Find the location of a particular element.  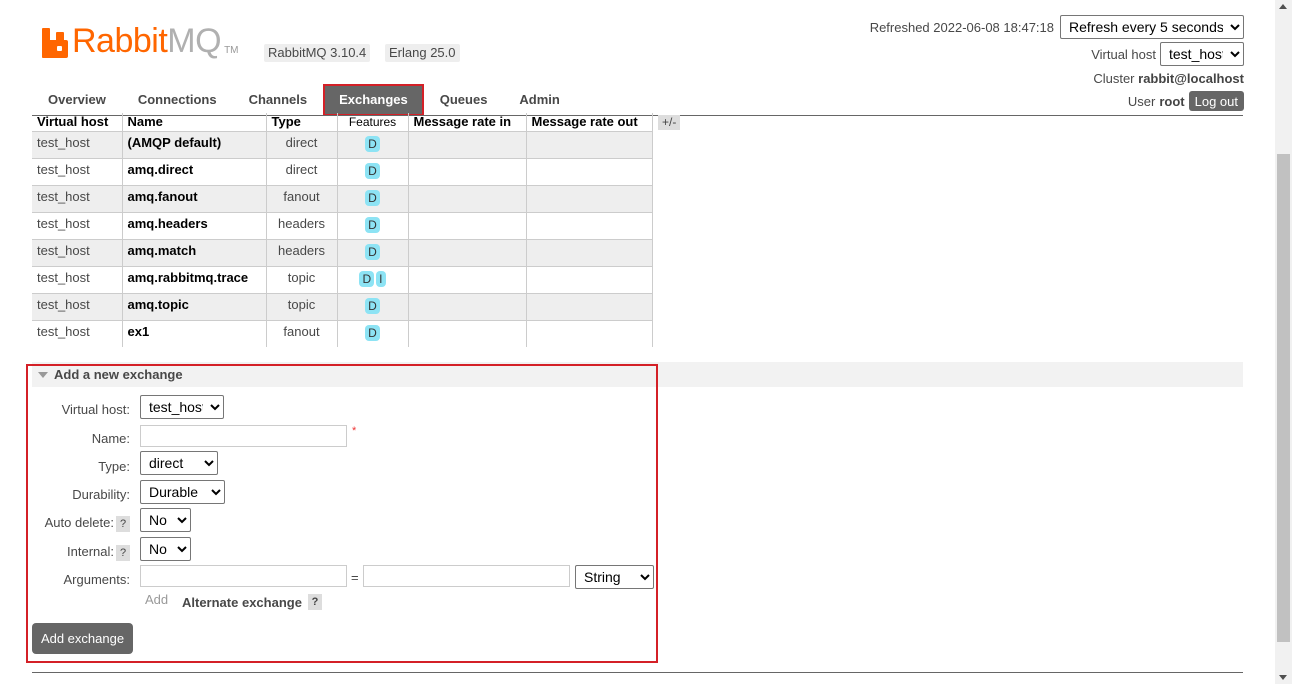

col-header-message-rate-in: Message rate in is located at coordinates (467, 122).